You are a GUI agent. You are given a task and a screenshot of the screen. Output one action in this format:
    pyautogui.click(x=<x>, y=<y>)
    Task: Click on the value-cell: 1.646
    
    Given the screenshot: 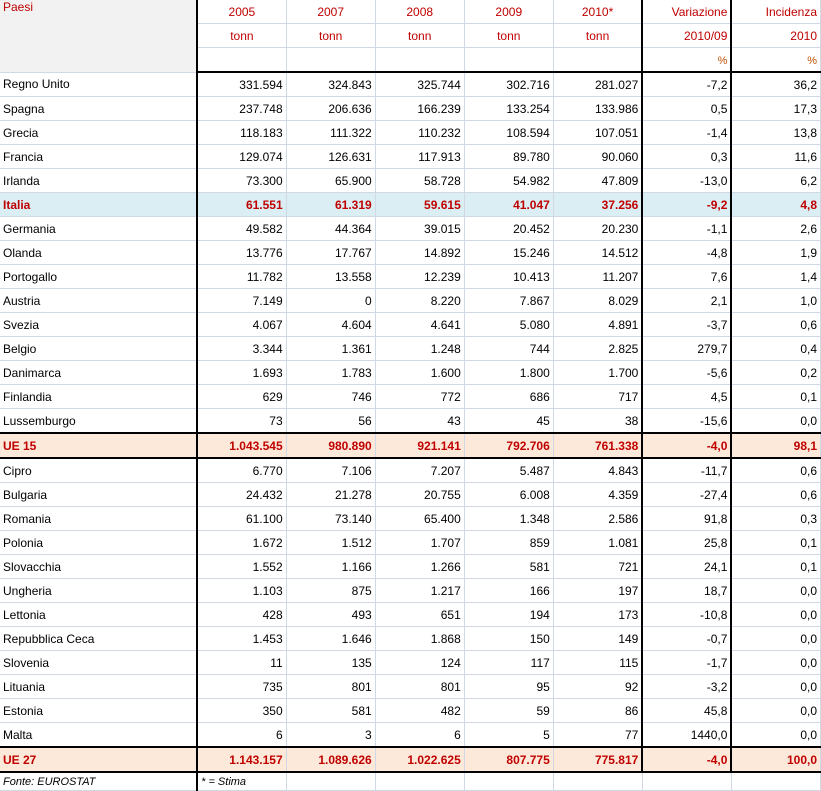 What is the action you would take?
    pyautogui.click(x=331, y=638)
    